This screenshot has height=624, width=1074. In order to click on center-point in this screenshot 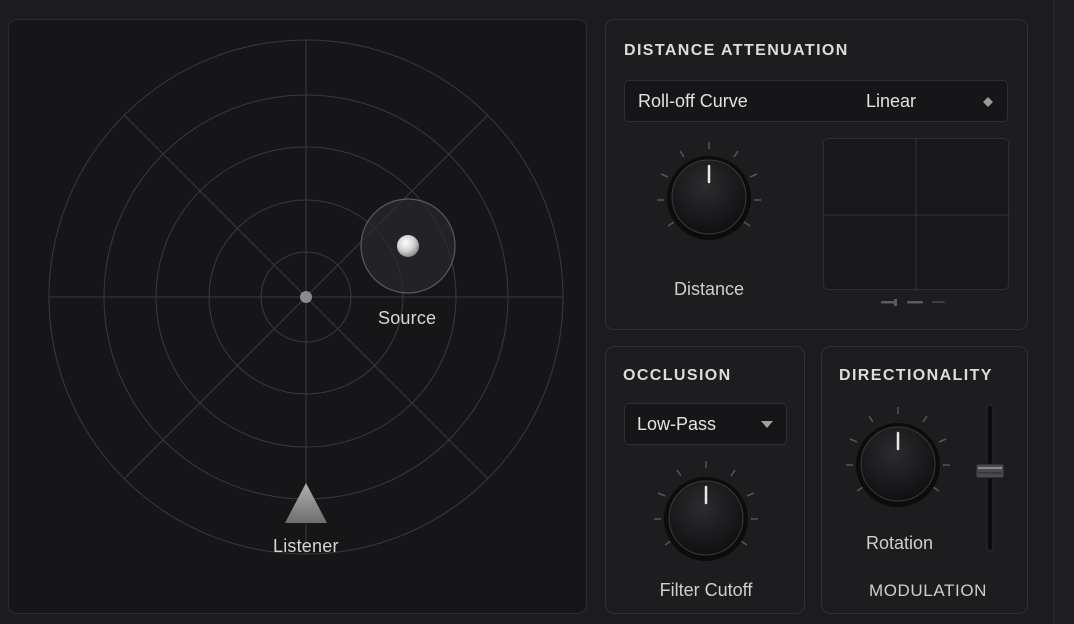, I will do `click(306, 297)`.